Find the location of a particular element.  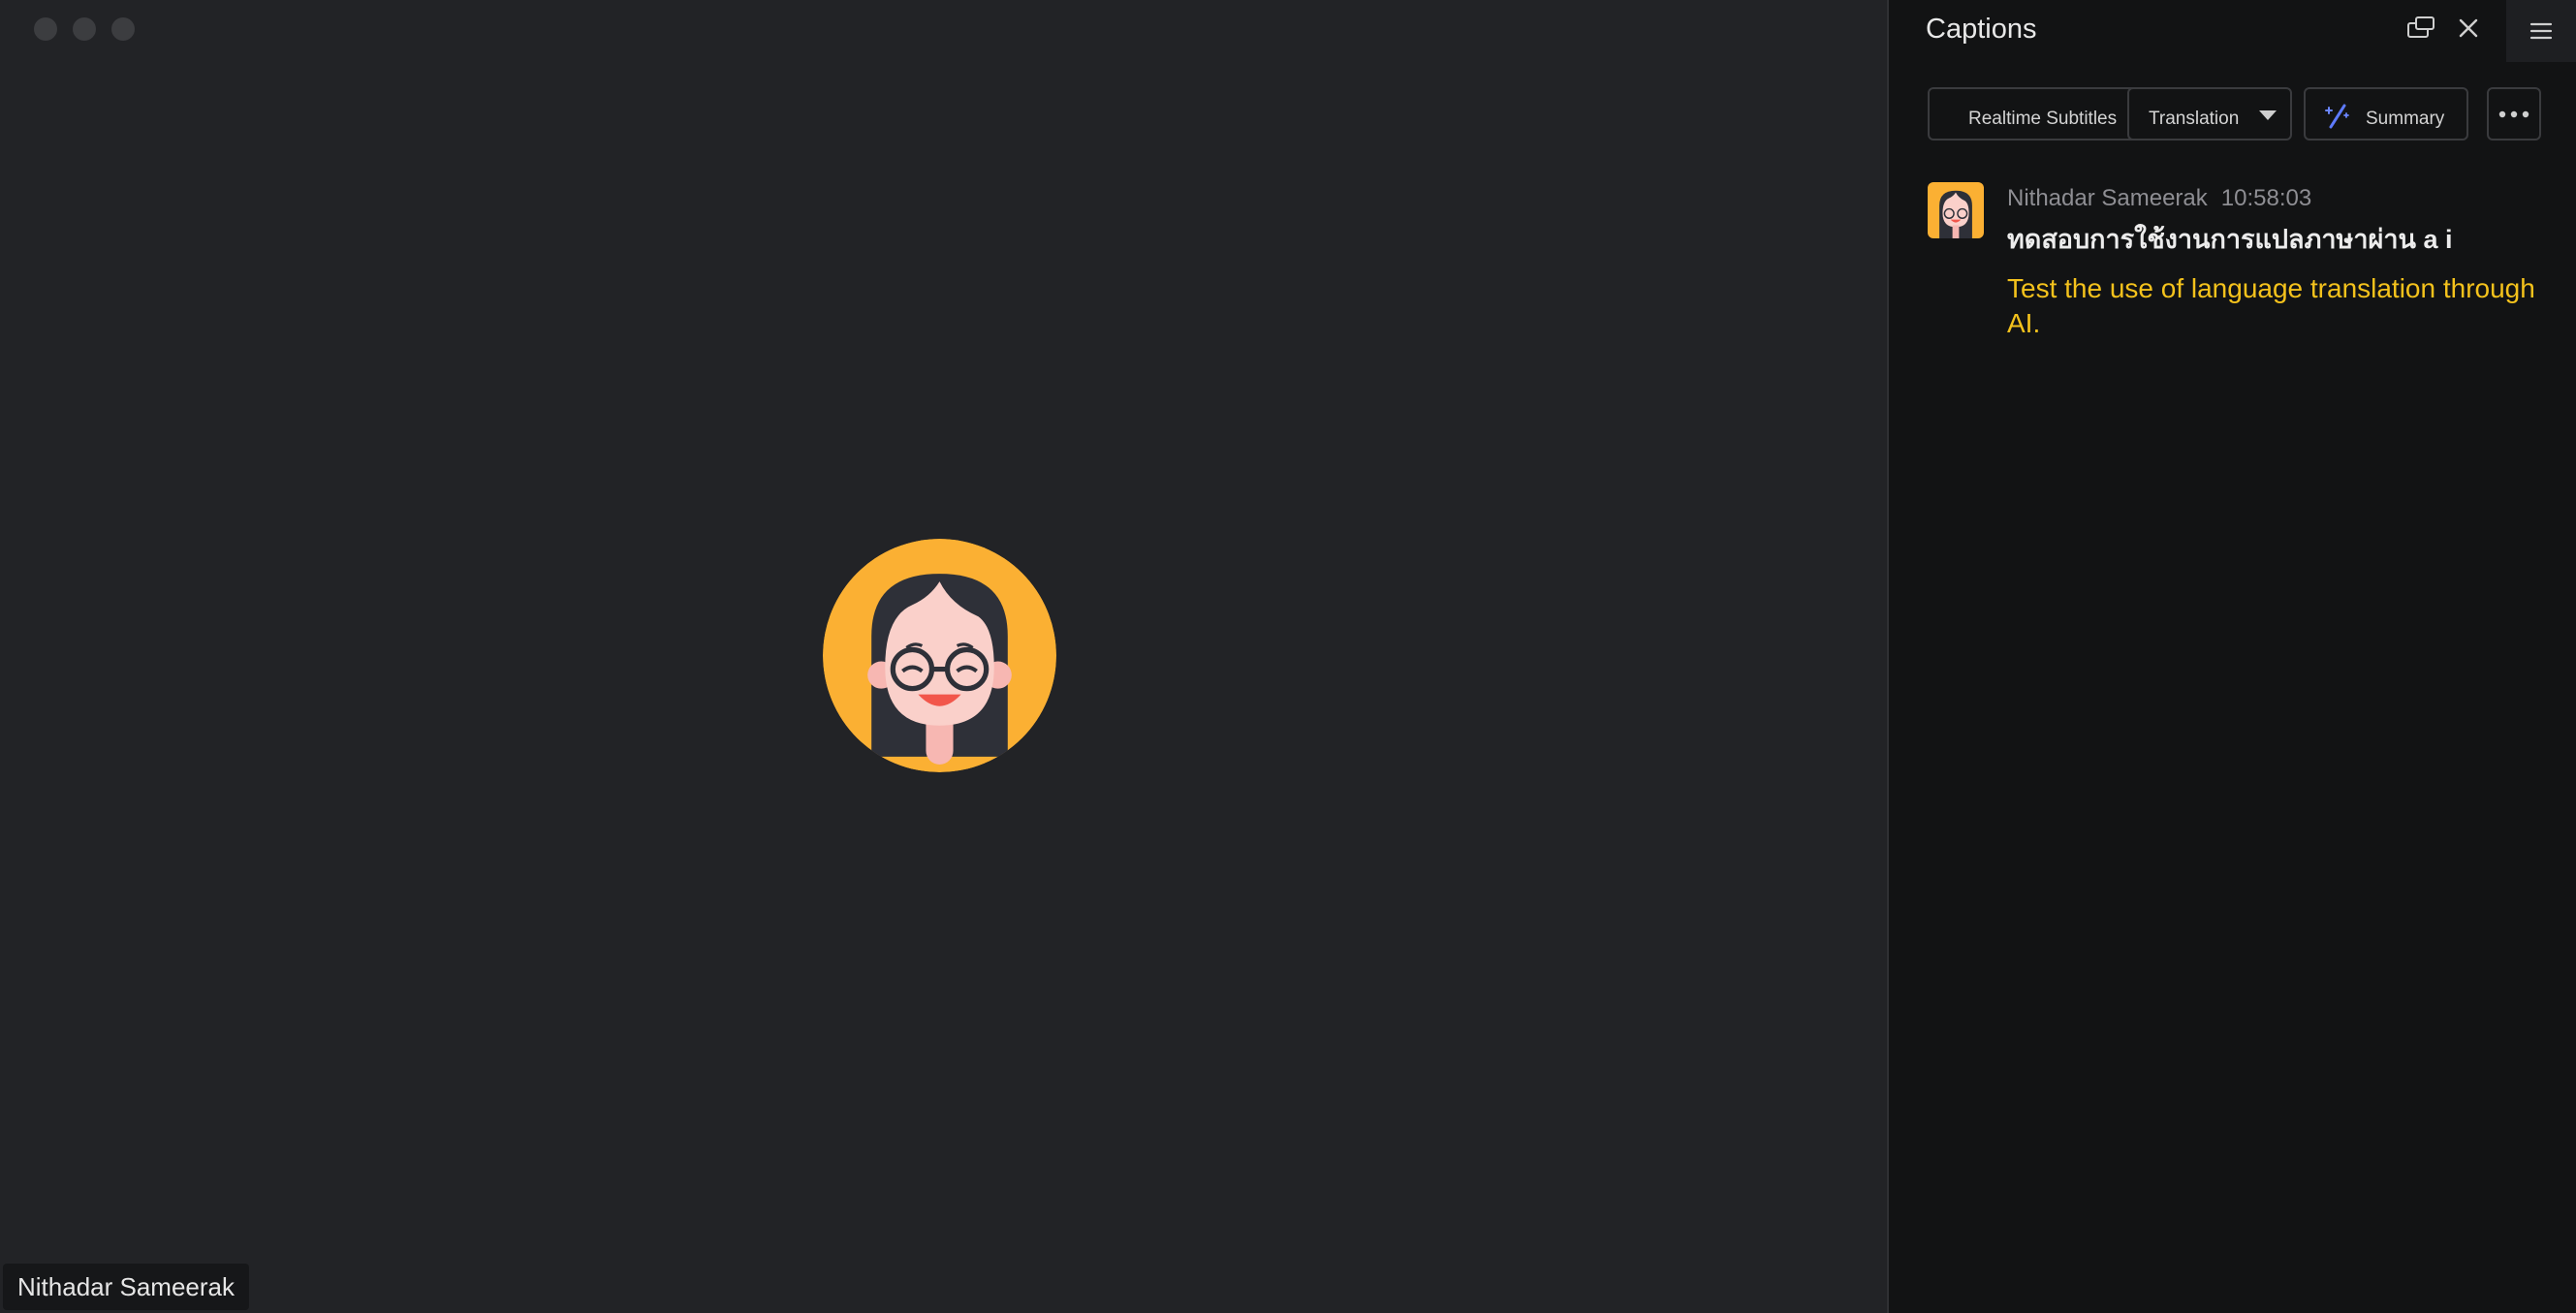

chevron-down-icon is located at coordinates (2268, 115).